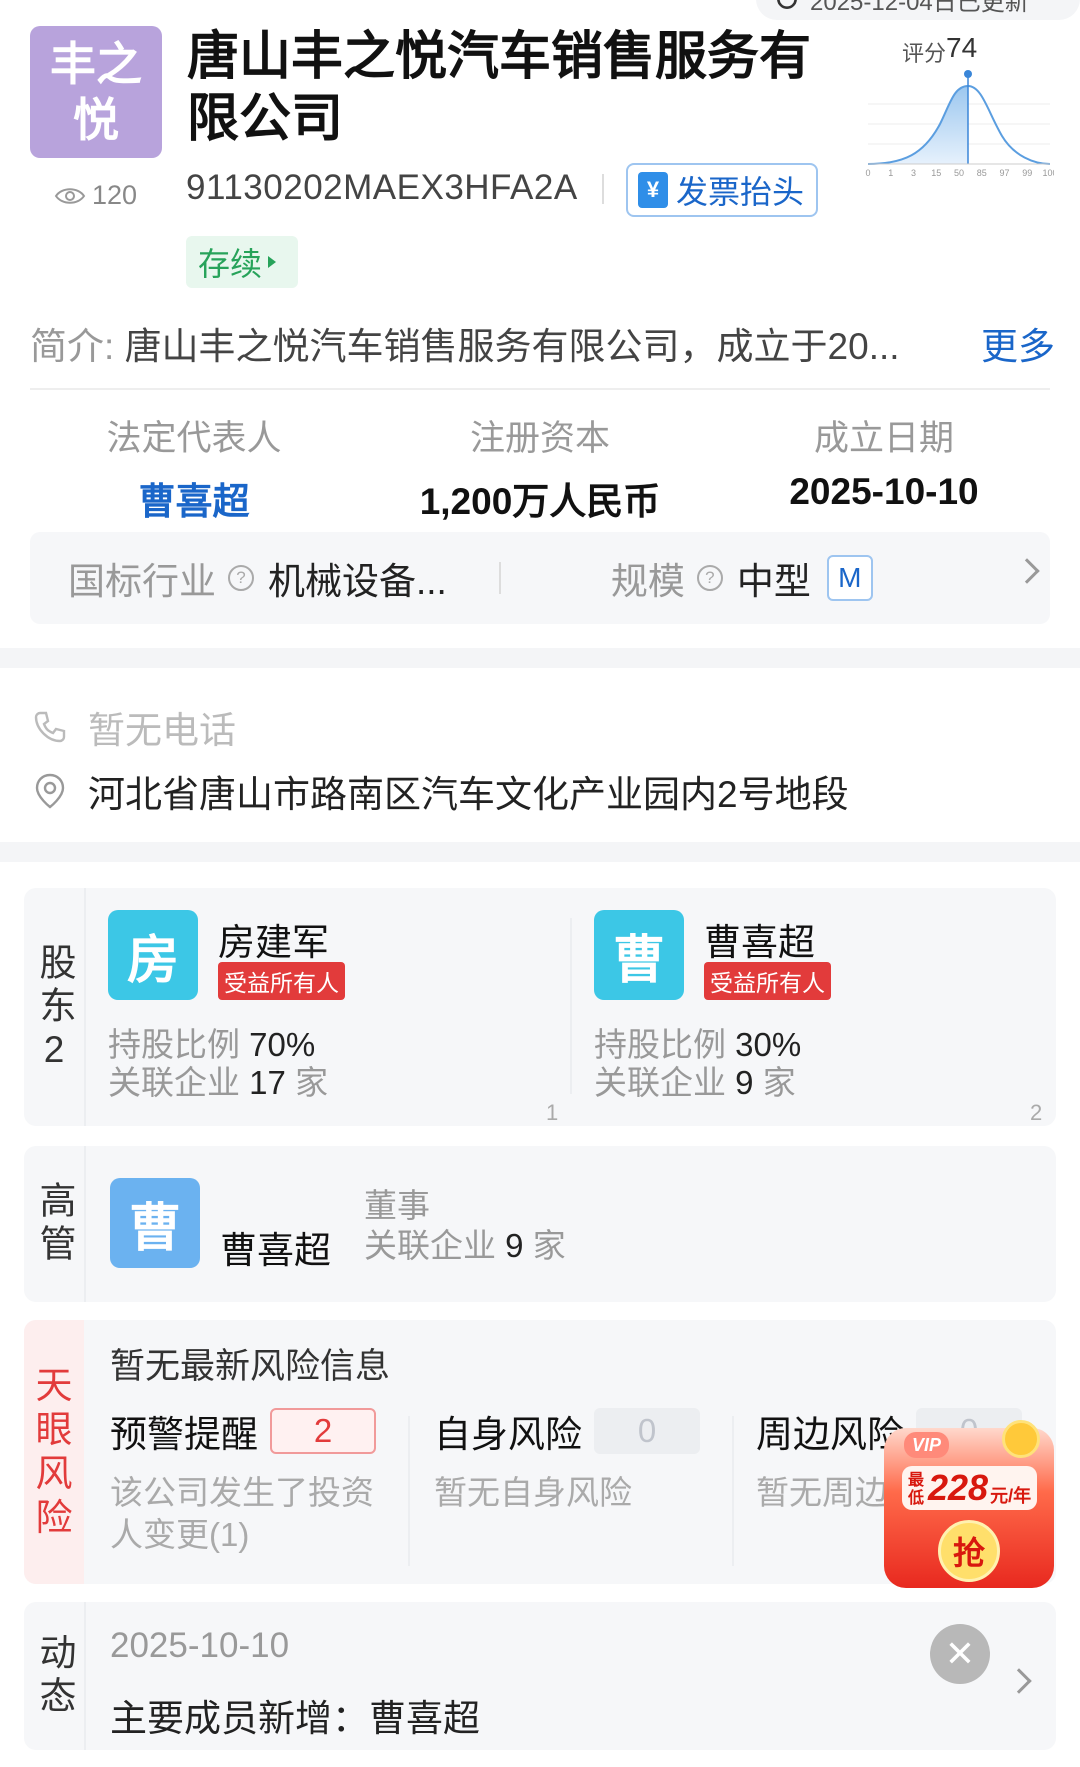 The height and width of the screenshot is (1767, 1080). What do you see at coordinates (115, 195) in the screenshot?
I see `view-count-value: 120` at bounding box center [115, 195].